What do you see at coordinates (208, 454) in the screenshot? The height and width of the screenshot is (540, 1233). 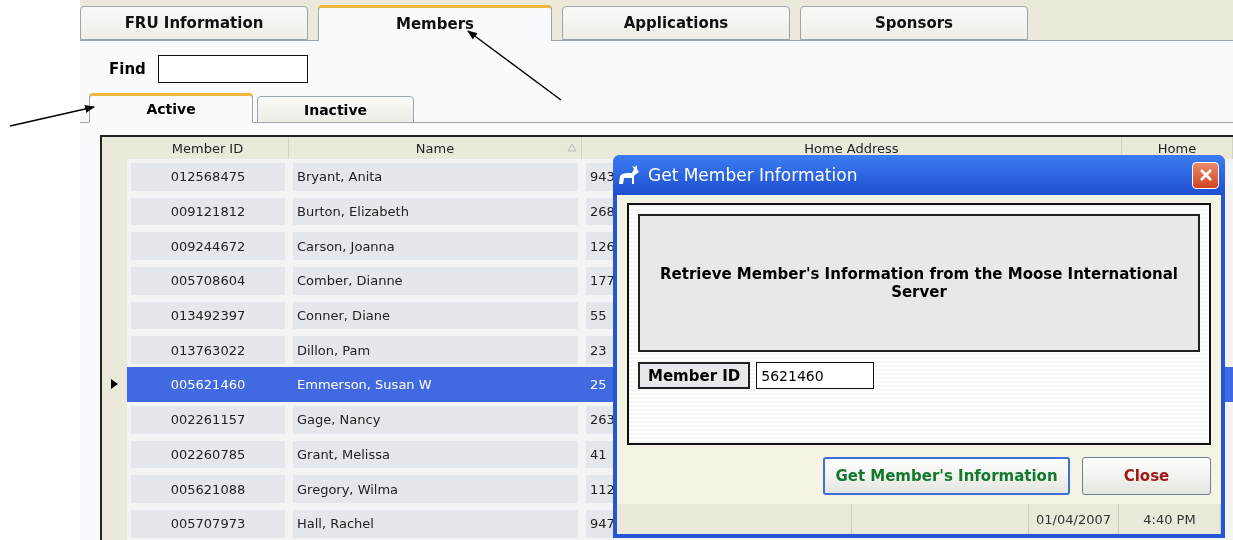 I see `table-cell: 002260785` at bounding box center [208, 454].